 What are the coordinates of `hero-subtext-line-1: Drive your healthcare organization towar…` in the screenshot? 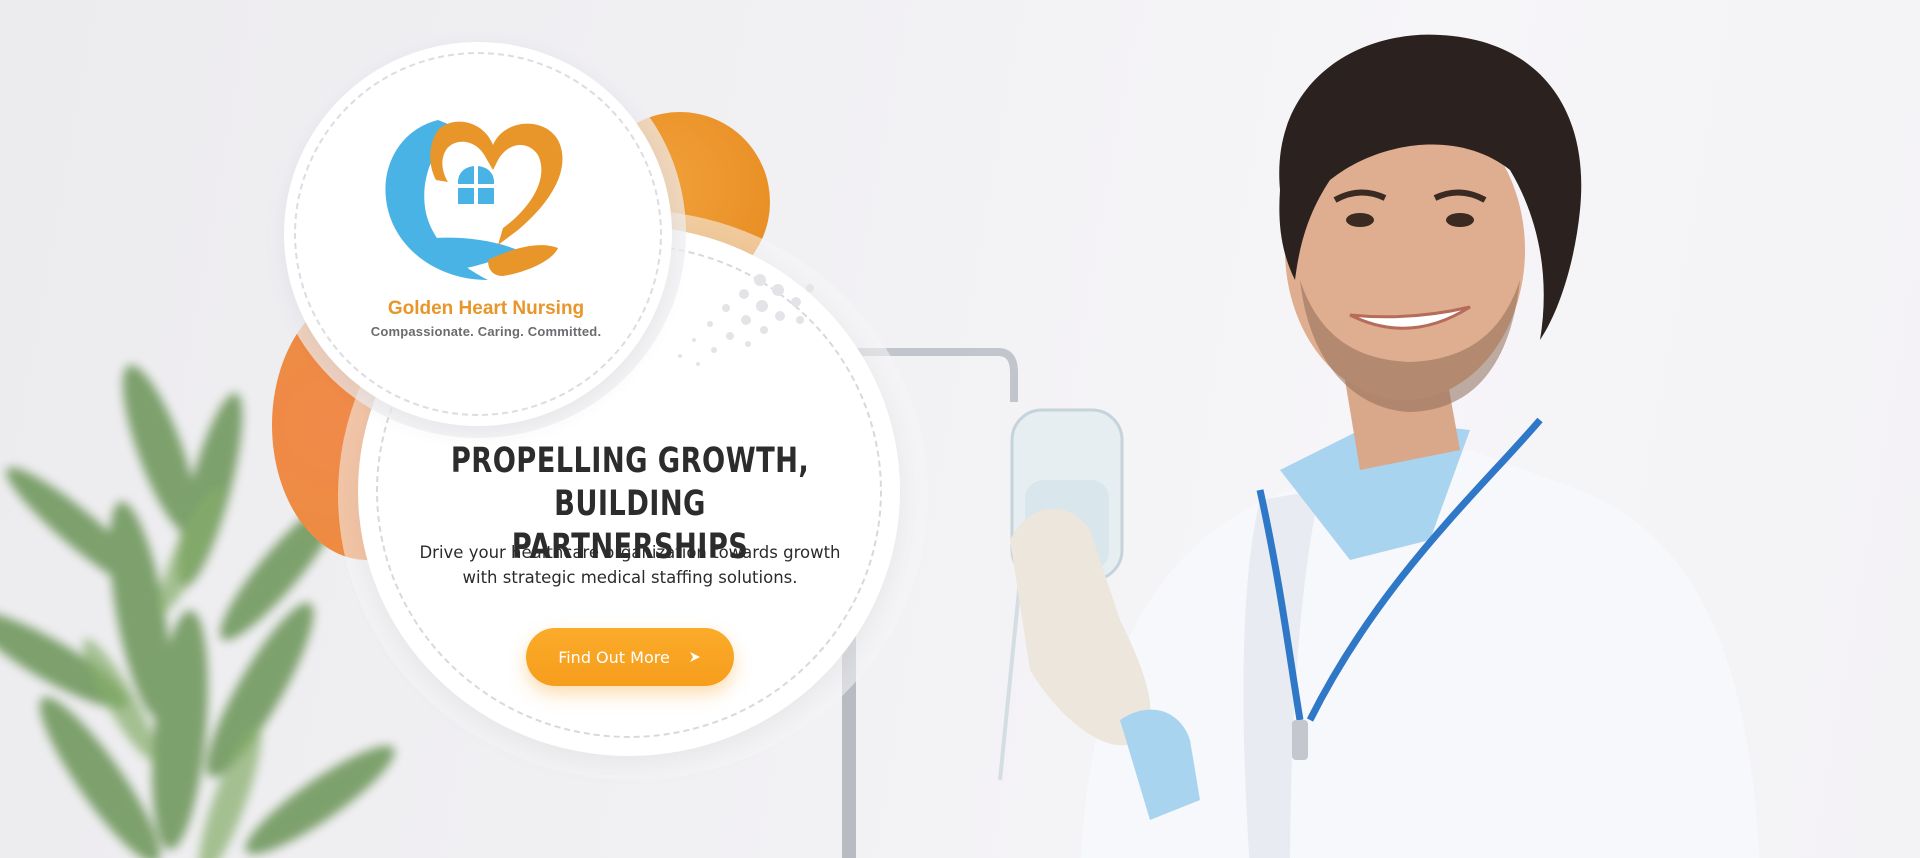 It's located at (630, 552).